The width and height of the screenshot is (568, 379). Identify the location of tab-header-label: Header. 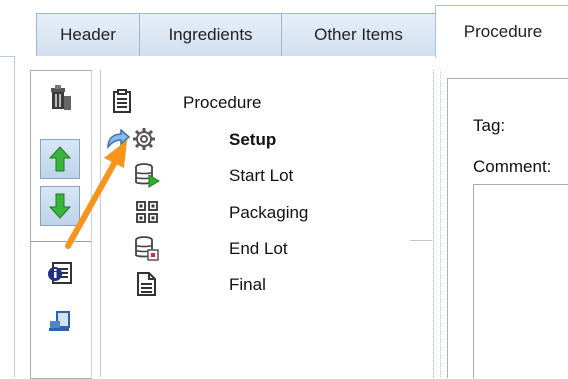
(88, 34).